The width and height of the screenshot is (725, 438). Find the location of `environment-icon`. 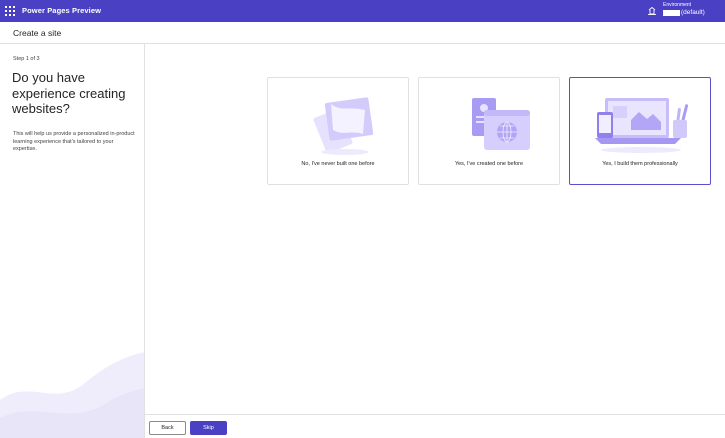

environment-icon is located at coordinates (652, 11).